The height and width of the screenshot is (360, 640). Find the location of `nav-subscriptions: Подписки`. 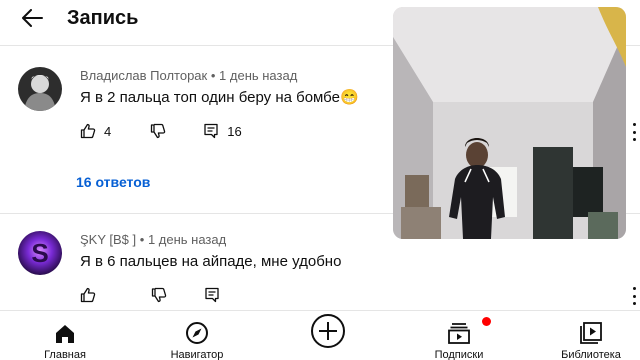

nav-subscriptions: Подписки is located at coordinates (460, 335).